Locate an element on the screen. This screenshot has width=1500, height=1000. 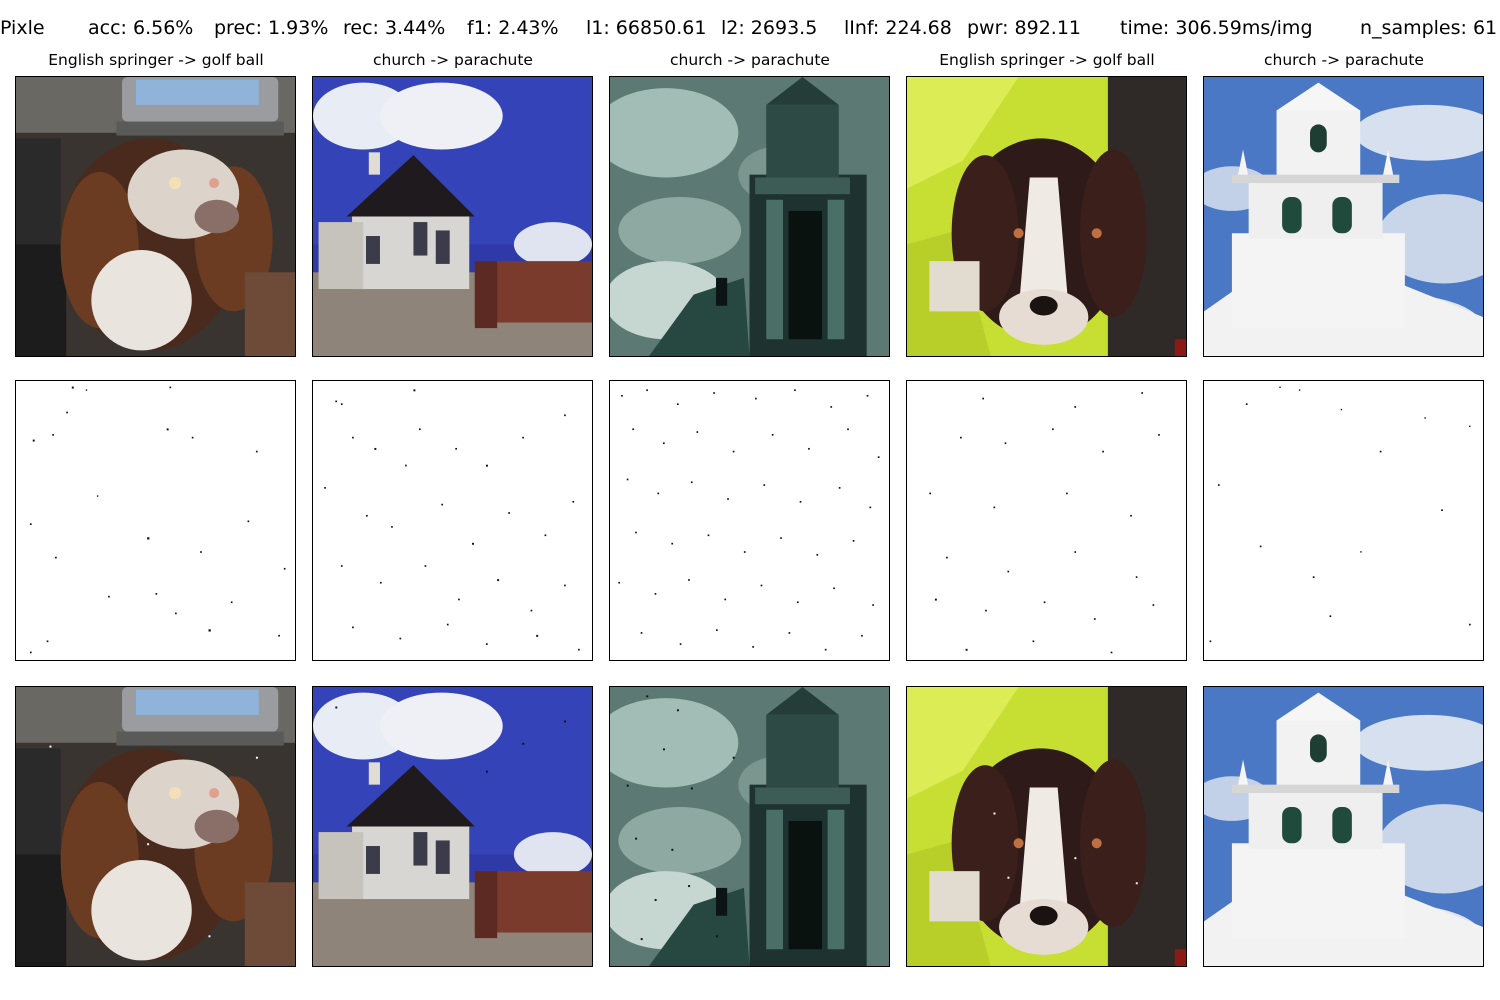
power-stat: pwr: 892.11 is located at coordinates (1024, 28).